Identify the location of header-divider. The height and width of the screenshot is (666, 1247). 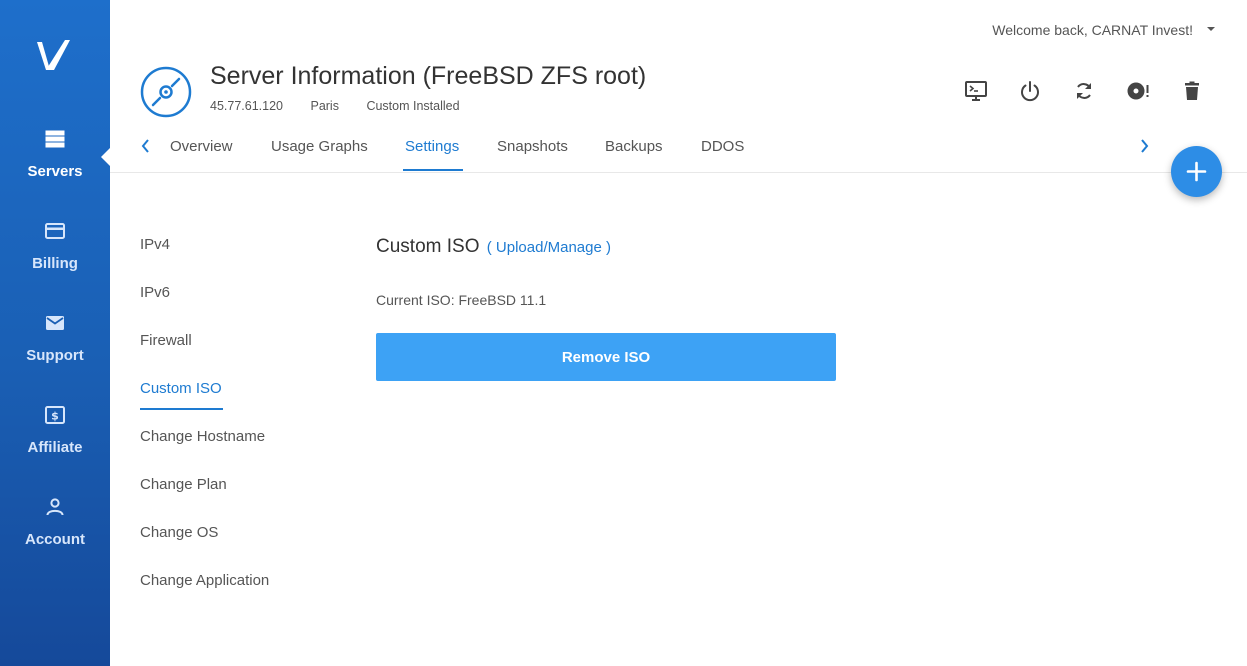
(678, 172).